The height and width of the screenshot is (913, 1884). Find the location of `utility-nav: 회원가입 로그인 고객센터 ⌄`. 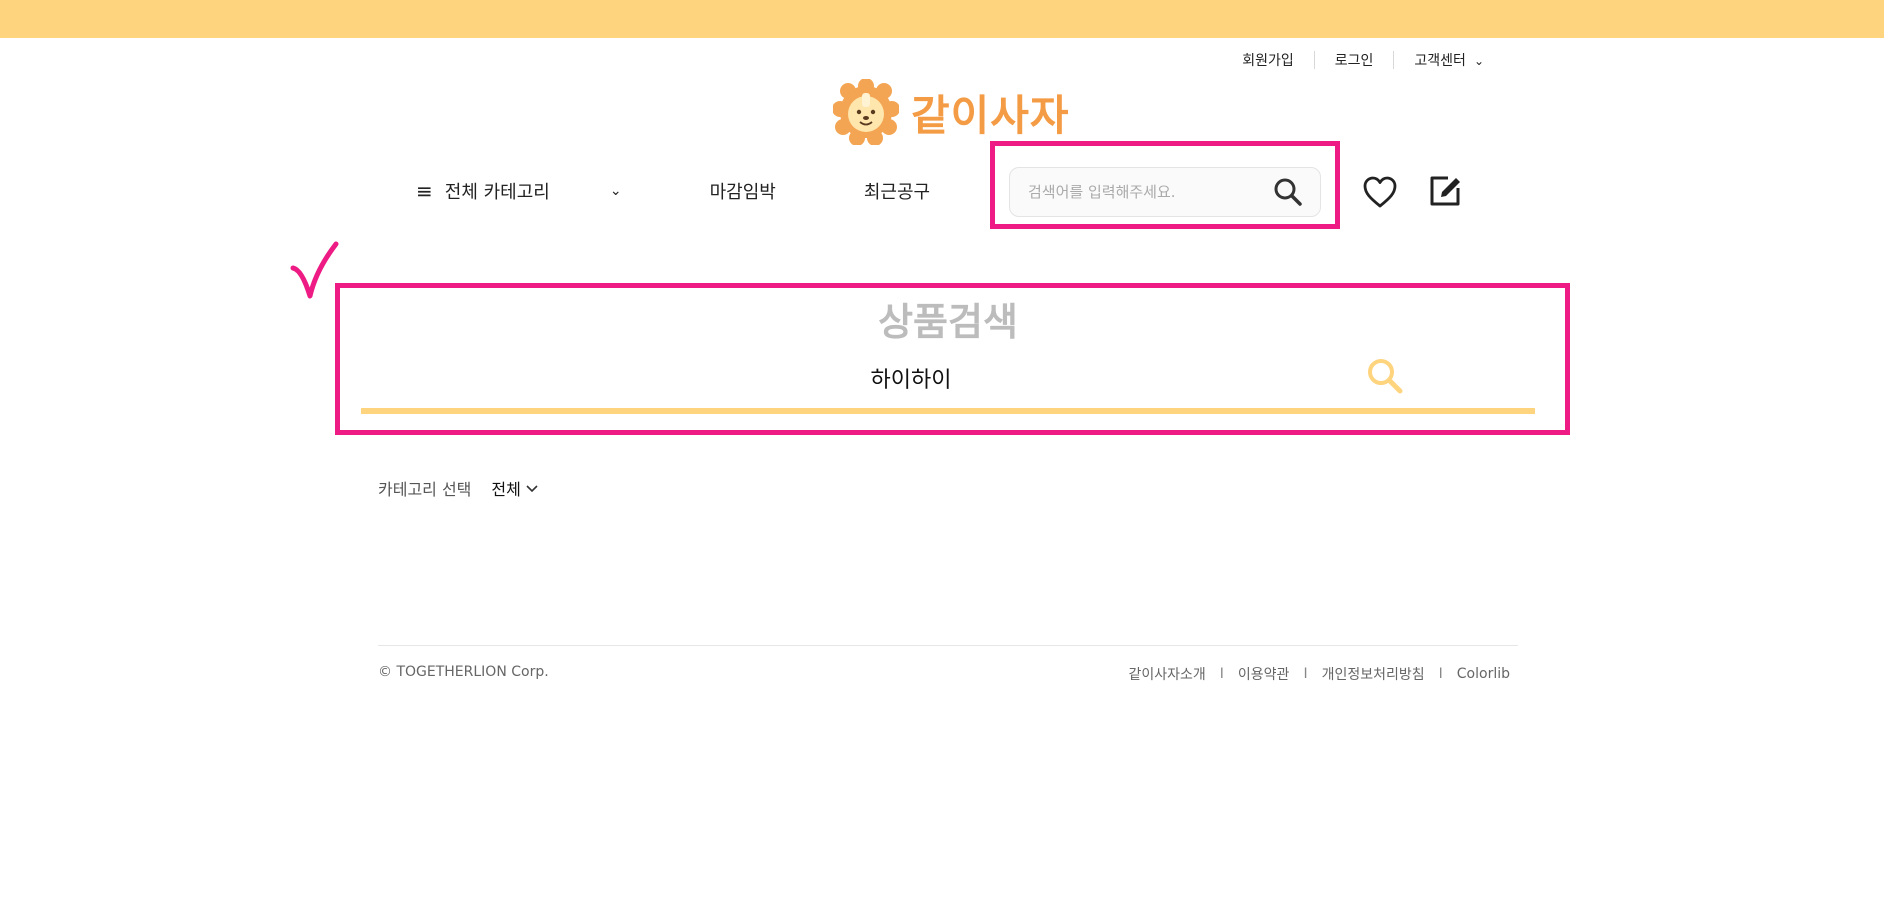

utility-nav: 회원가입 로그인 고객센터 ⌄ is located at coordinates (1363, 60).